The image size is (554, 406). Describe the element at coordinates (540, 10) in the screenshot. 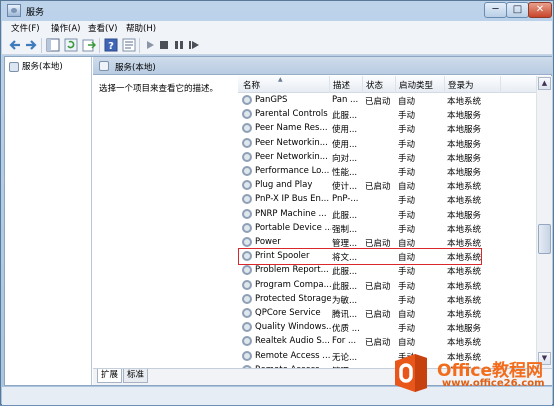

I see `close-button: ✕` at that location.